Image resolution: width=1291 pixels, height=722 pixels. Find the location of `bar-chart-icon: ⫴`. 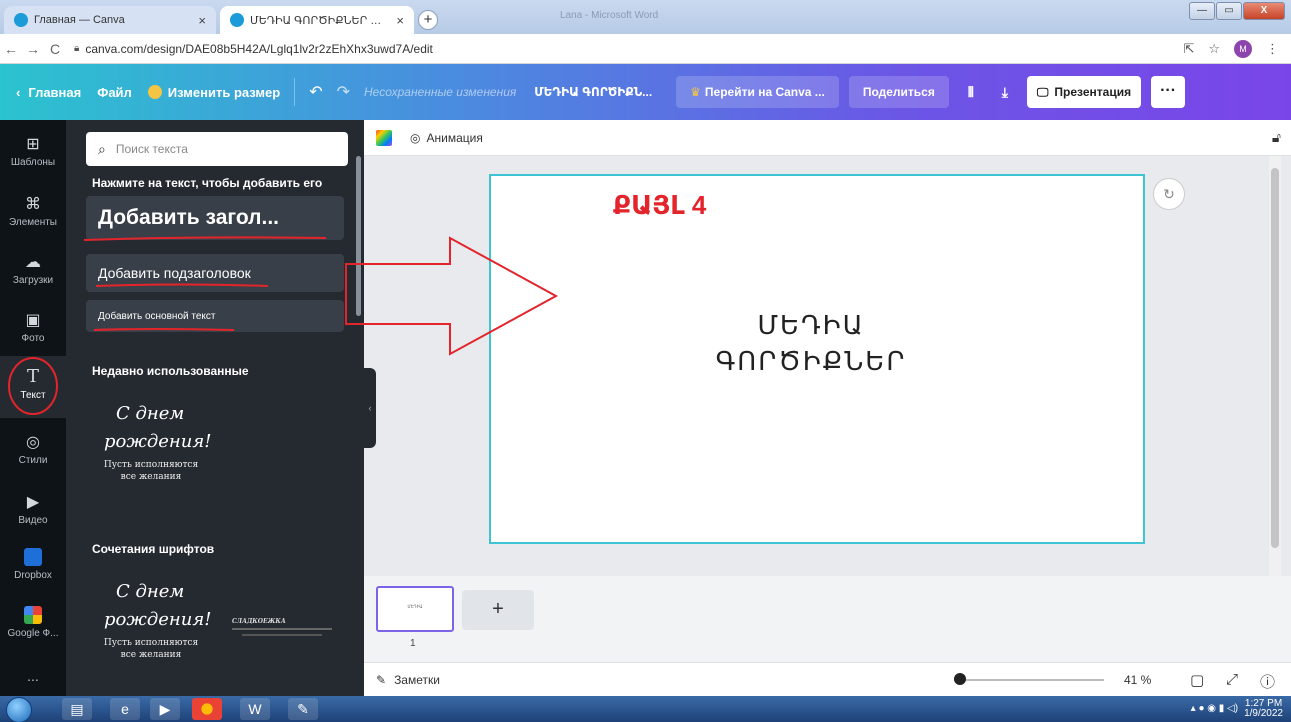

bar-chart-icon: ⫴ is located at coordinates (971, 92).